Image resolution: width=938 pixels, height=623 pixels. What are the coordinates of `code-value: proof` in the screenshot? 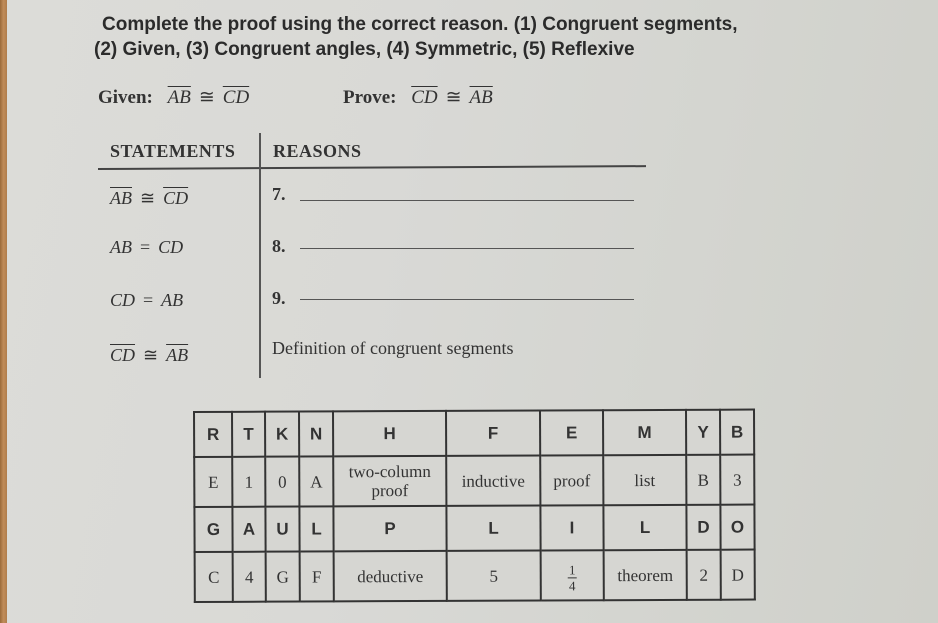 It's located at (572, 480).